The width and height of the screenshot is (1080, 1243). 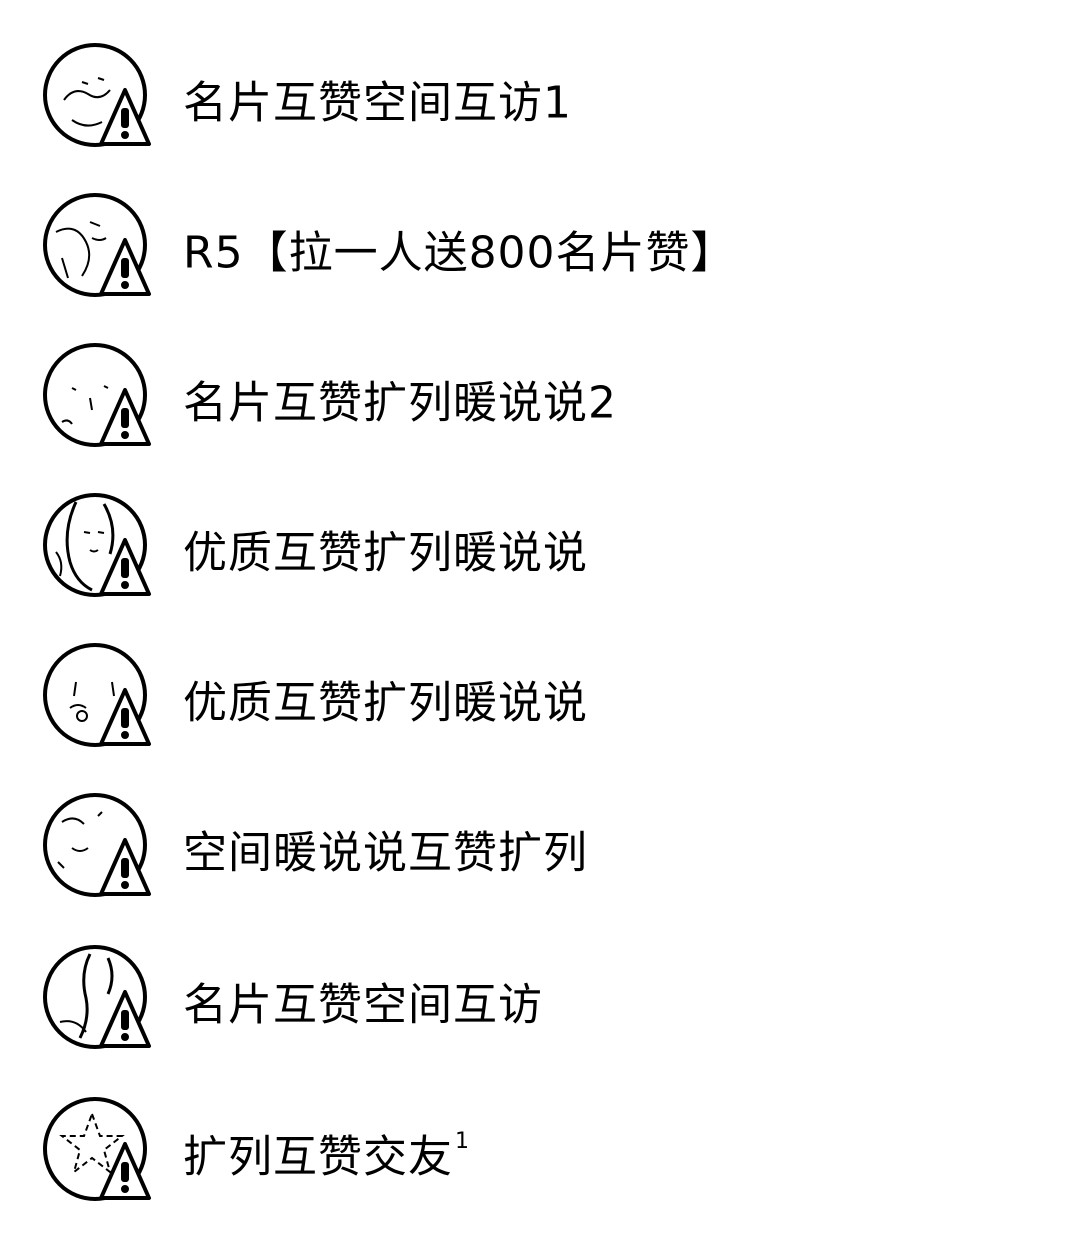 I want to click on group-name: R5【拉一人送800名片赞】, so click(x=459, y=253).